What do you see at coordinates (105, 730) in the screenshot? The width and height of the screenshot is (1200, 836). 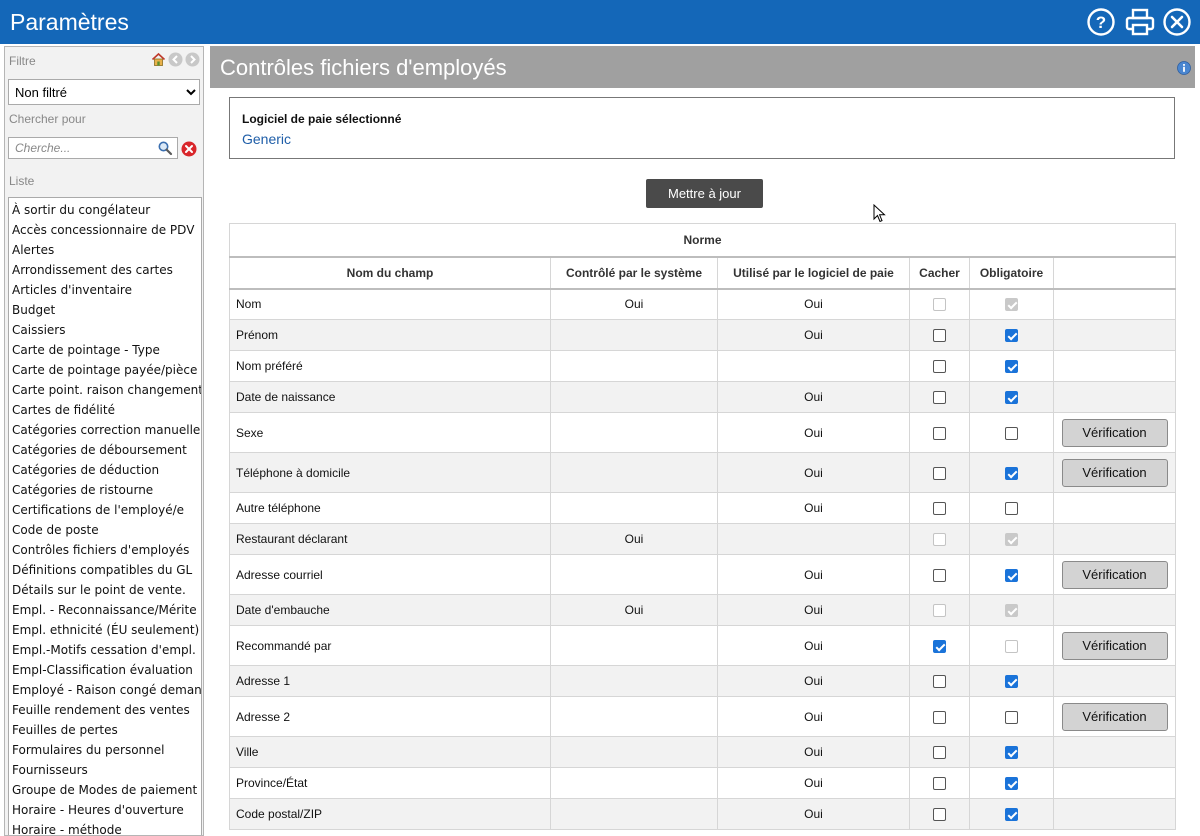 I see `list-item: Feuilles de pertes` at bounding box center [105, 730].